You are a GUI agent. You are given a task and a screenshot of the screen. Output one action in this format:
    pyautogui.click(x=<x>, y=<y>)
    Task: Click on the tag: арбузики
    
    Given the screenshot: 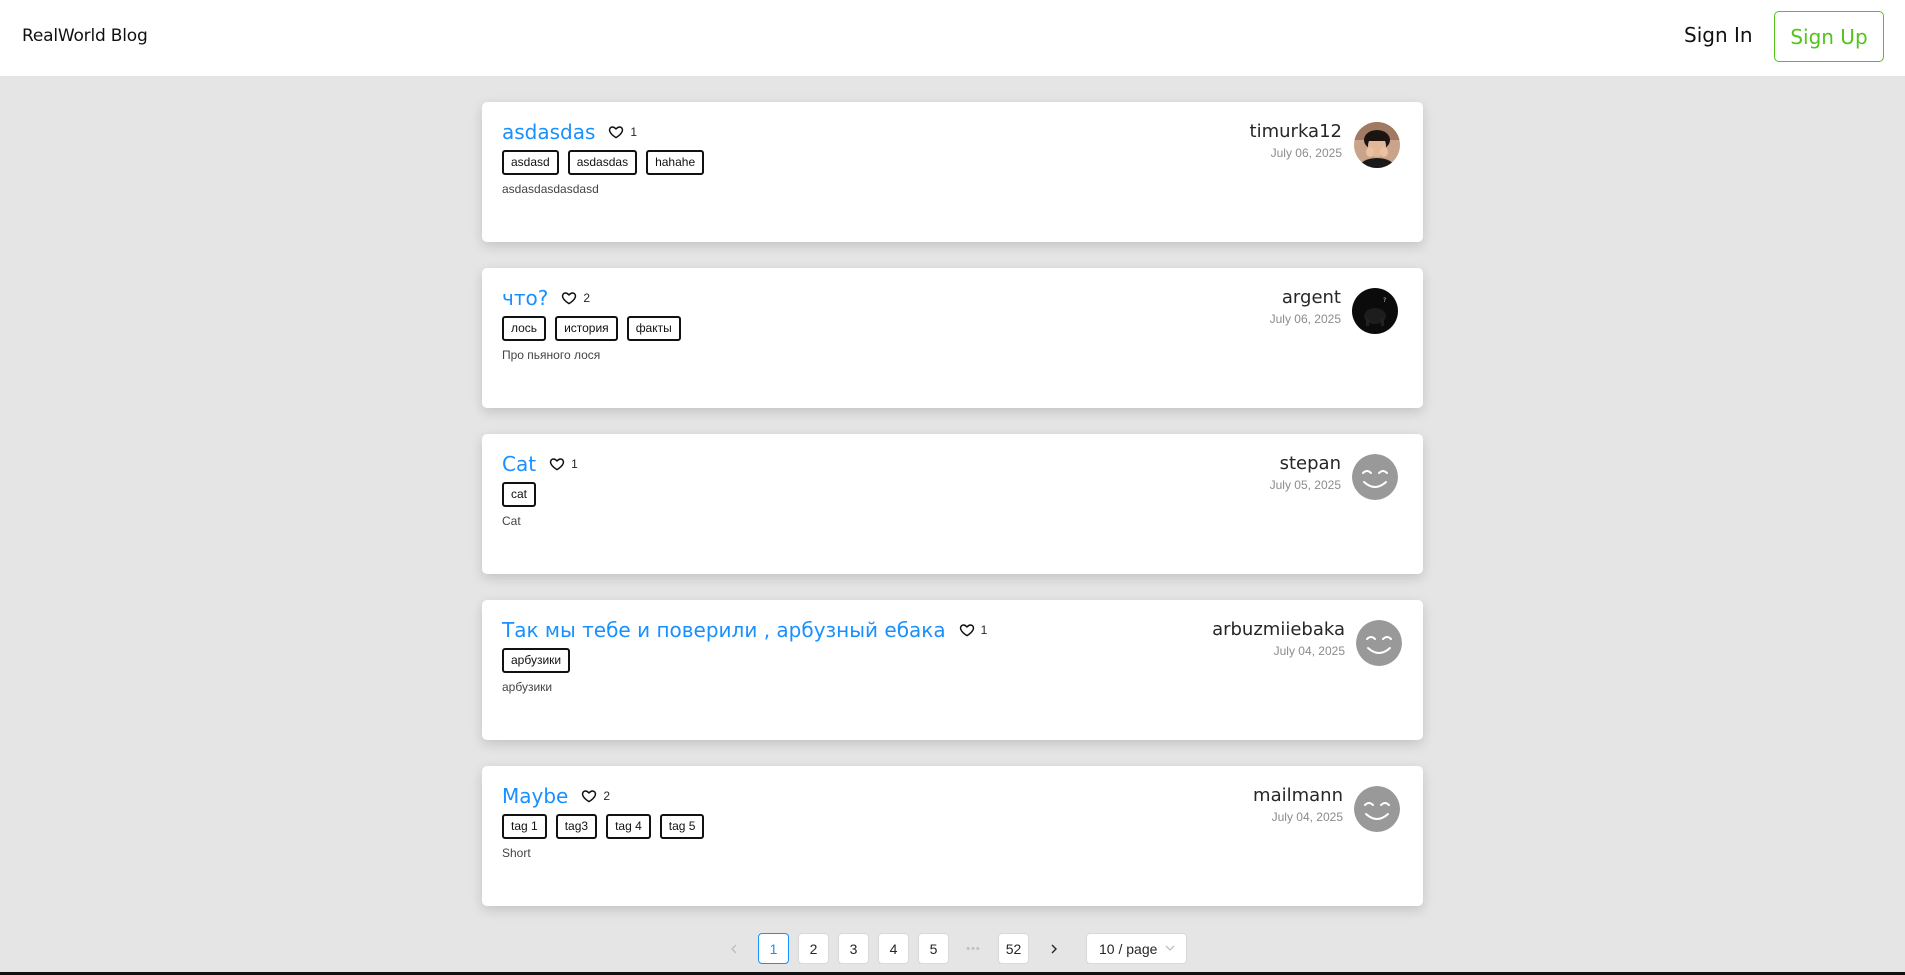 What is the action you would take?
    pyautogui.click(x=536, y=660)
    